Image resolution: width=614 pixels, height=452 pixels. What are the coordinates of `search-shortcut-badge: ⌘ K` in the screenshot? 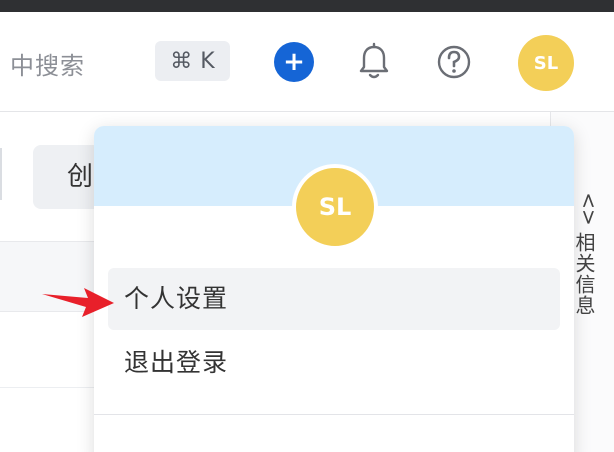 It's located at (192, 61).